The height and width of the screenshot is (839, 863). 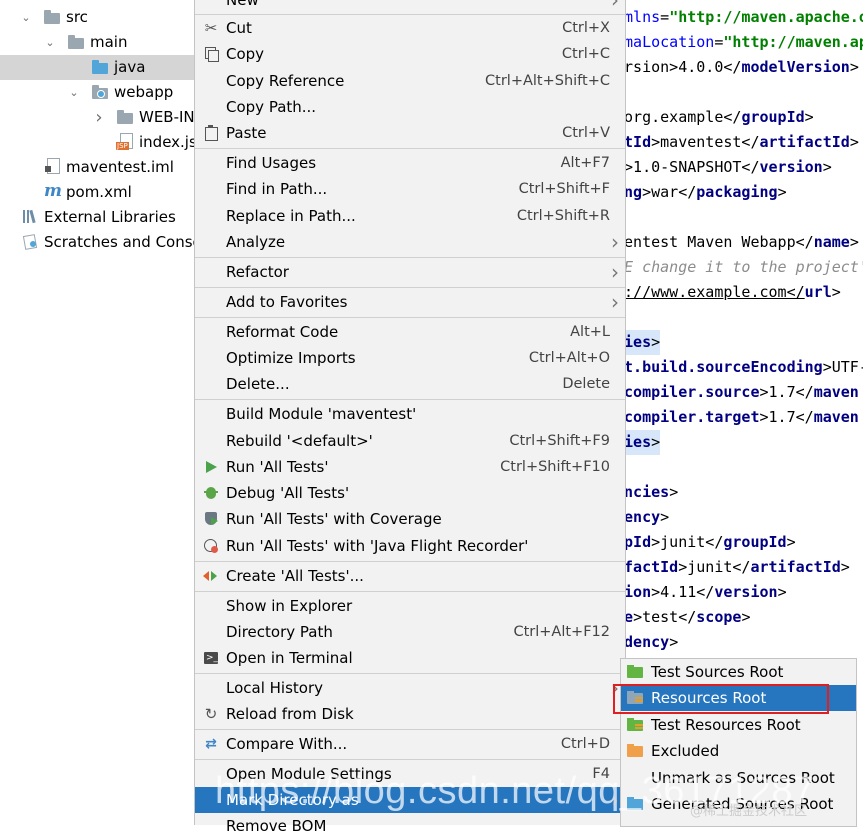 What do you see at coordinates (110, 217) in the screenshot?
I see `tree-item-label: External Libraries` at bounding box center [110, 217].